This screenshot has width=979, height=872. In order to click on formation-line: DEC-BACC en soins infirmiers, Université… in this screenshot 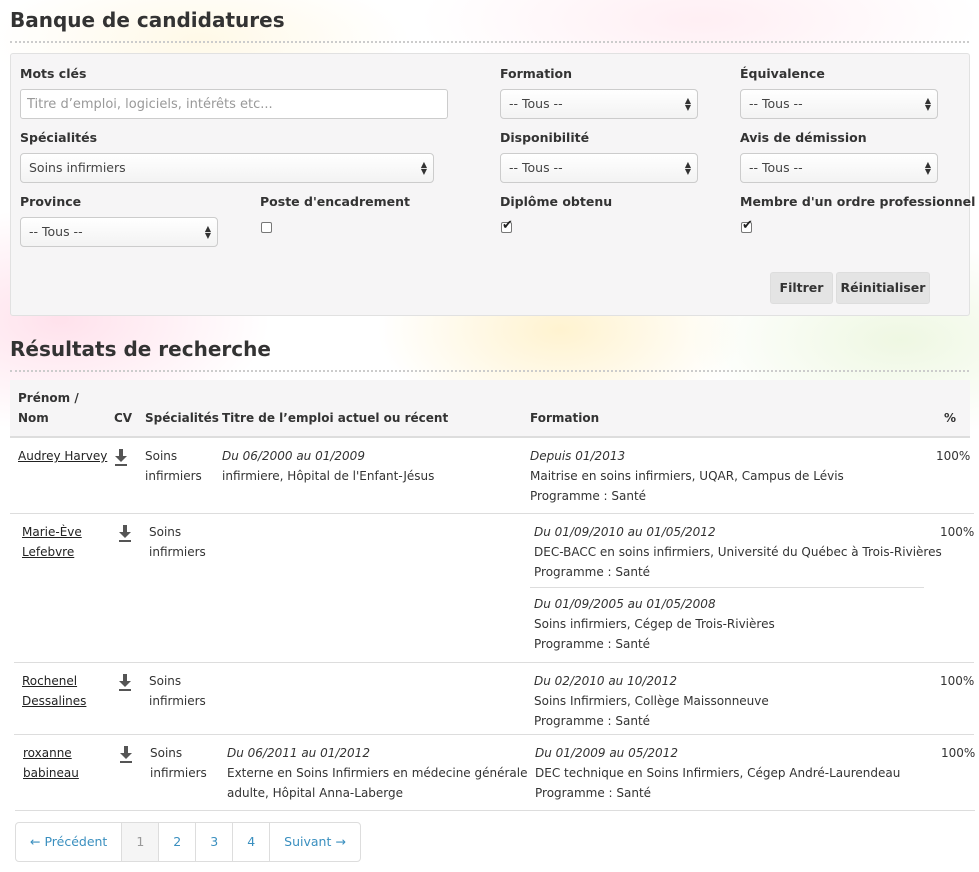, I will do `click(738, 552)`.